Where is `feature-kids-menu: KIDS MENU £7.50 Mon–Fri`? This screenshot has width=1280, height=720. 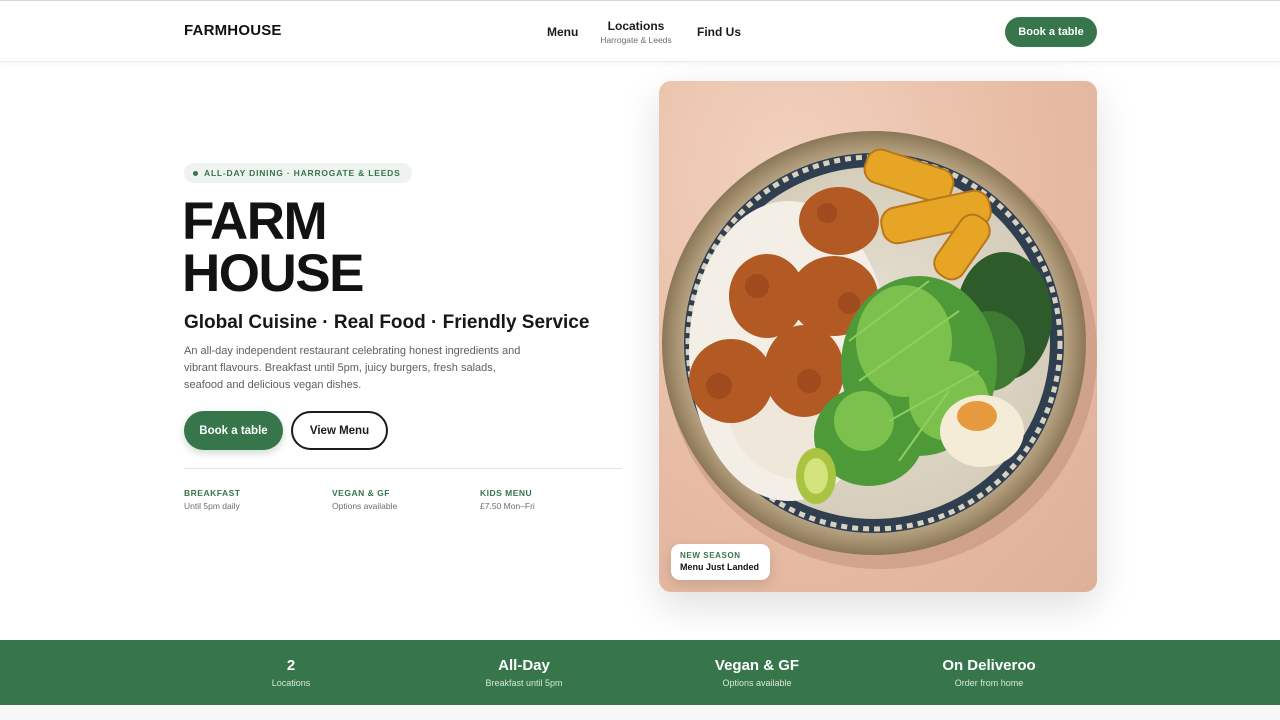
feature-kids-menu: KIDS MENU £7.50 Mon–Fri is located at coordinates (507, 499).